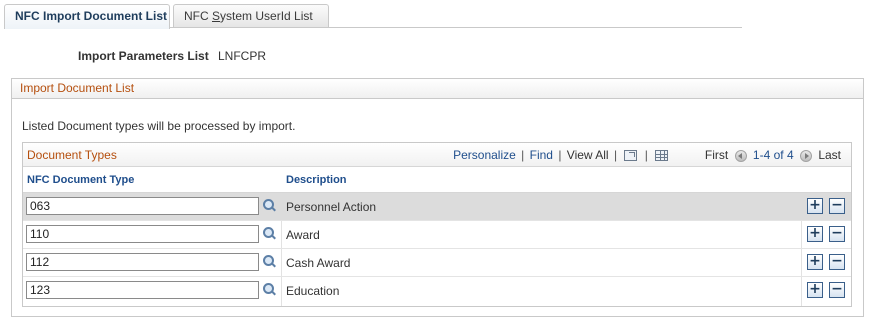 The height and width of the screenshot is (323, 873). I want to click on table-row: Award + −, so click(437, 235).